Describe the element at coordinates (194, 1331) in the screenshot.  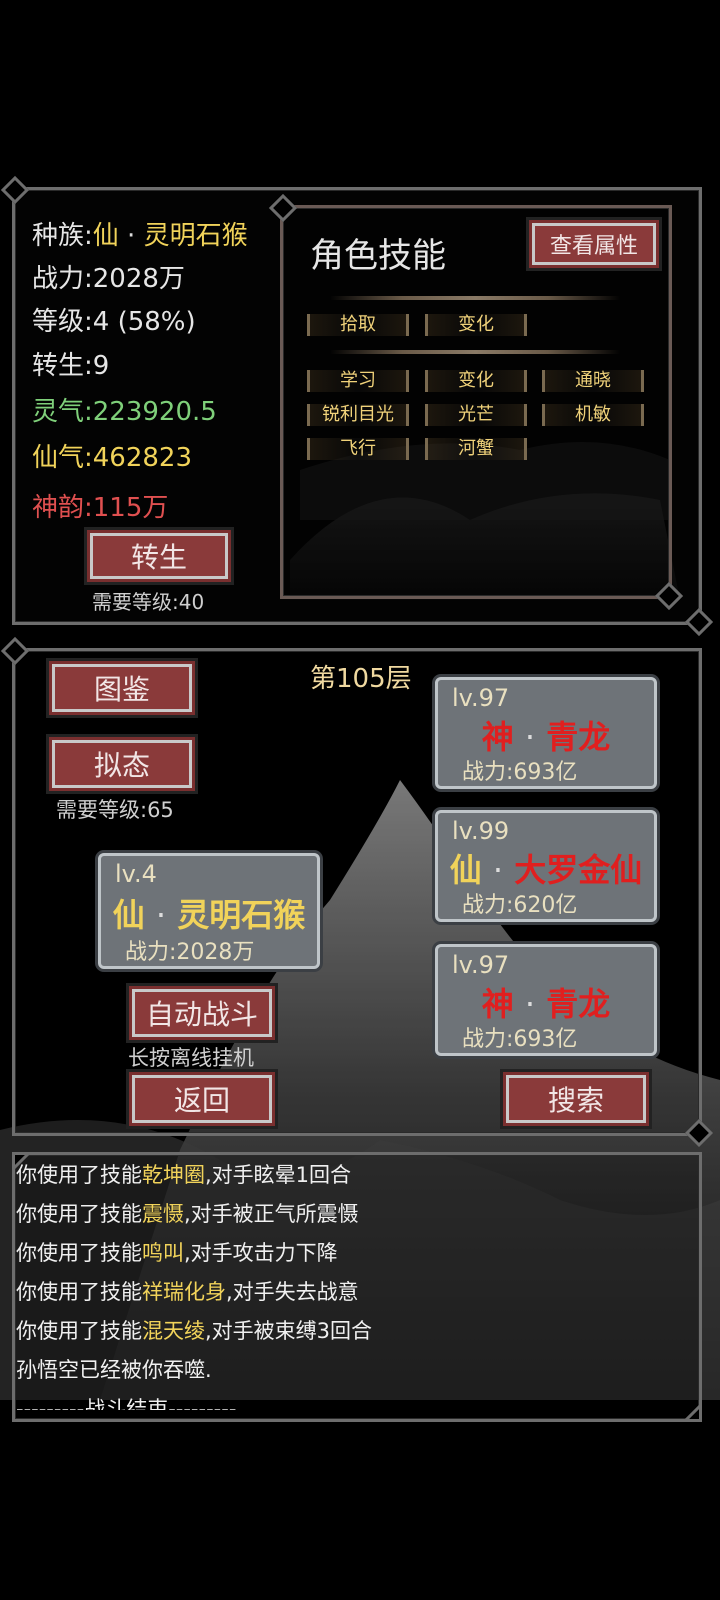
I see `log-line: 你使用了技能混天绫,对手被束缚3回合` at that location.